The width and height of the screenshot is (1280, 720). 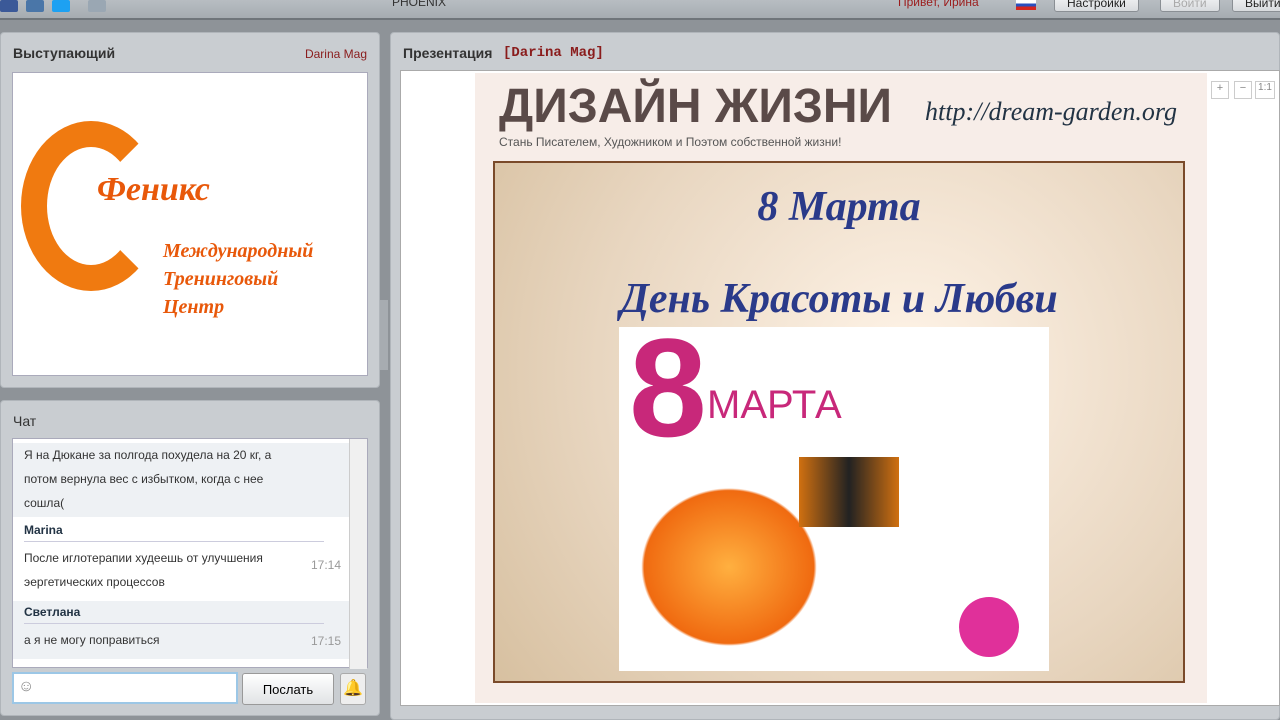 What do you see at coordinates (153, 189) in the screenshot?
I see `logo-title: Феникс` at bounding box center [153, 189].